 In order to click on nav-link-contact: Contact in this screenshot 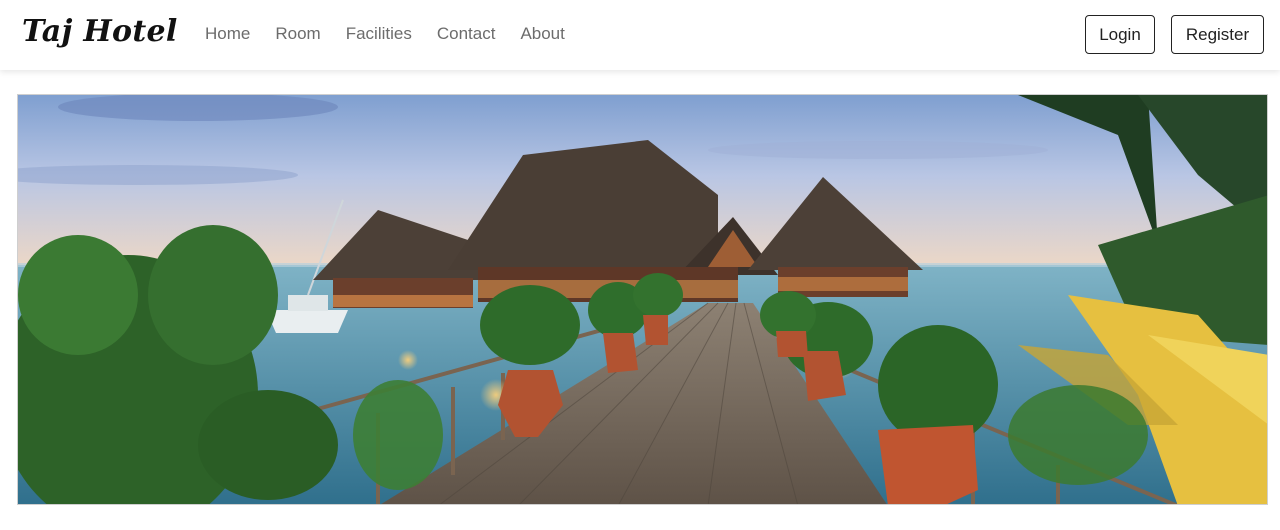, I will do `click(466, 34)`.